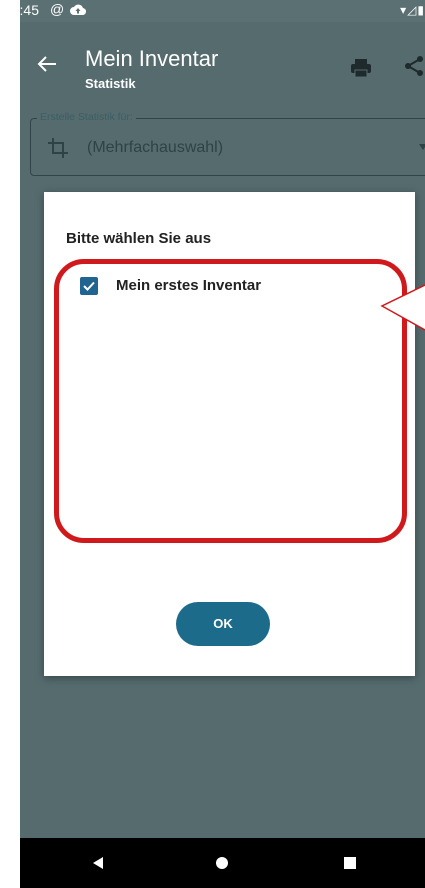  Describe the element at coordinates (57, 9) in the screenshot. I see `at-sign-icon: @` at that location.